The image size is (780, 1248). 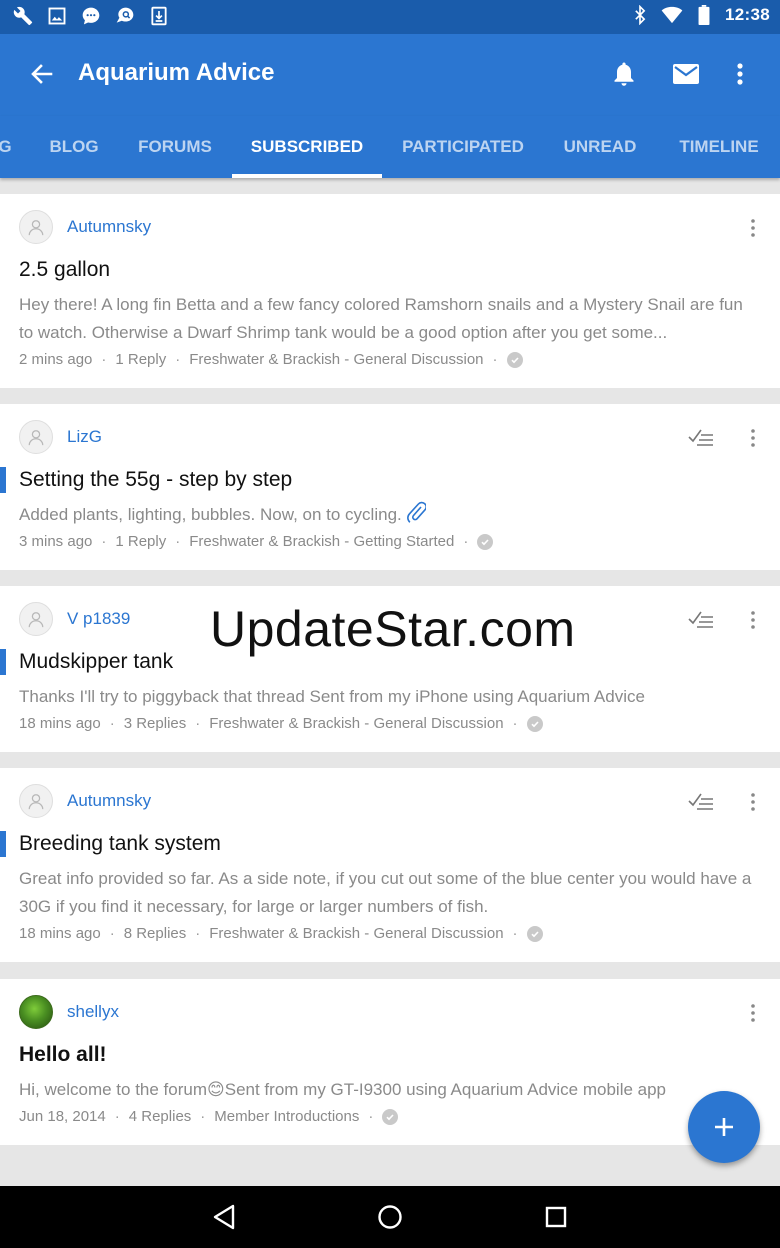 I want to click on tab-blog: BLOG, so click(x=74, y=147).